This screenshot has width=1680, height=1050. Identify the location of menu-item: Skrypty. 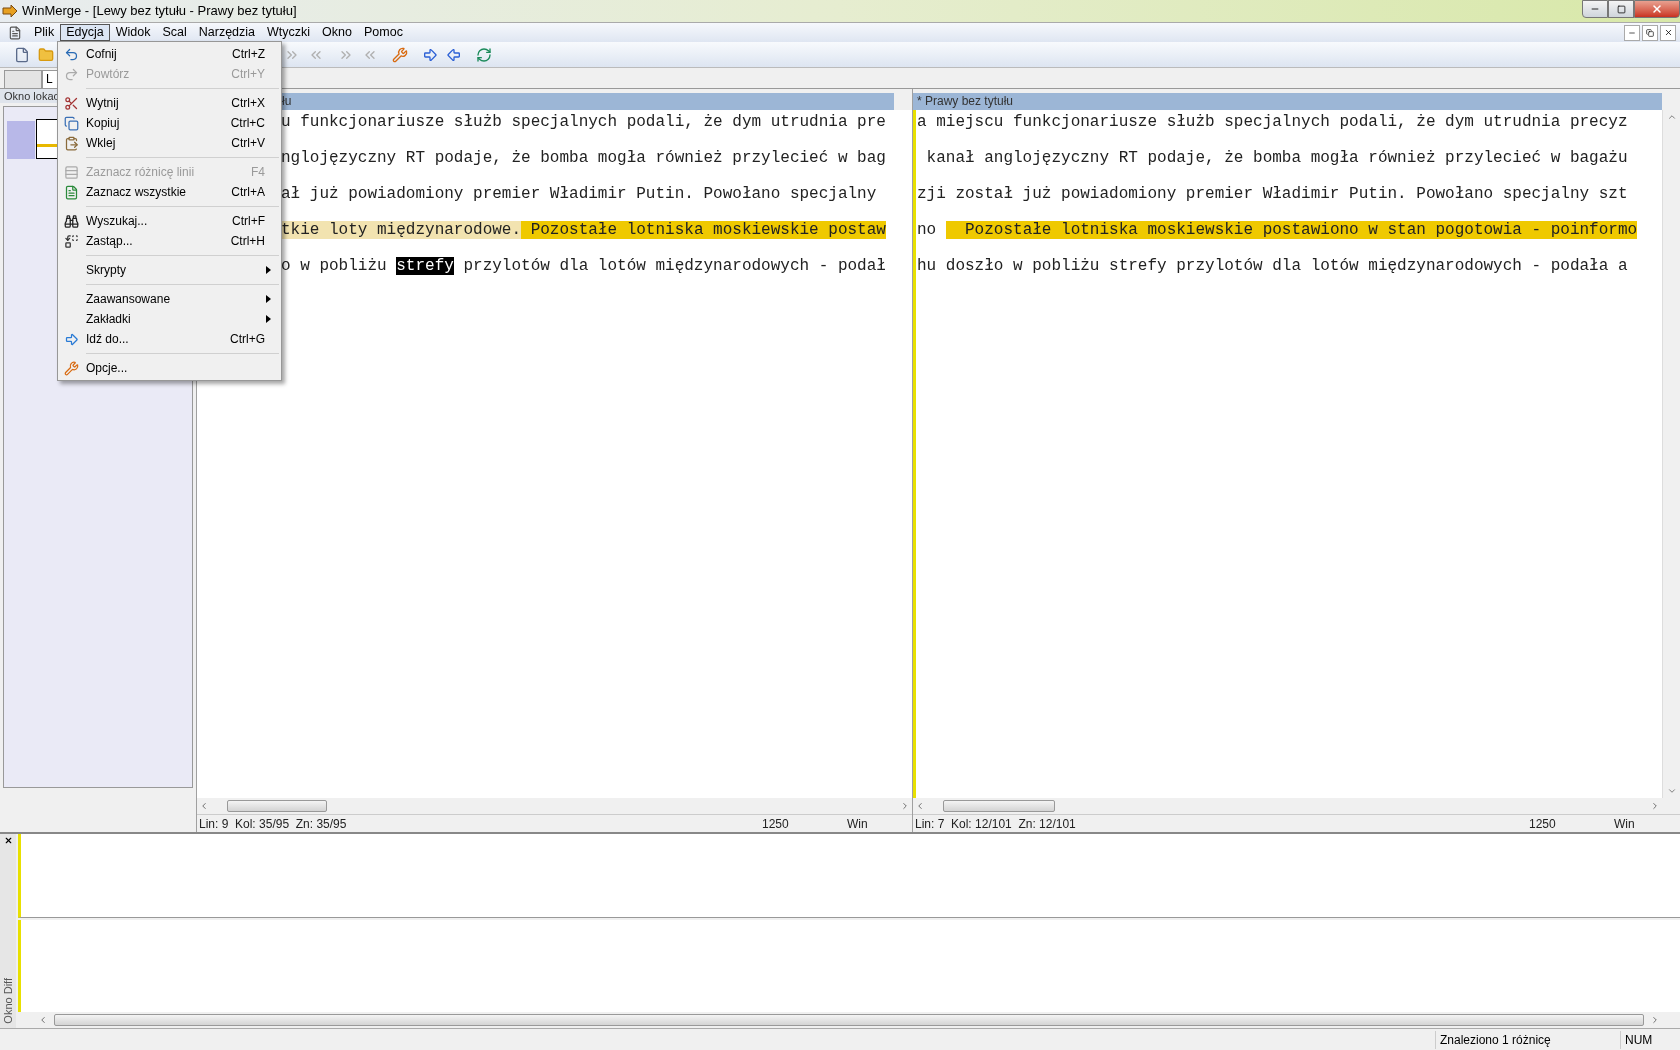
(169, 270).